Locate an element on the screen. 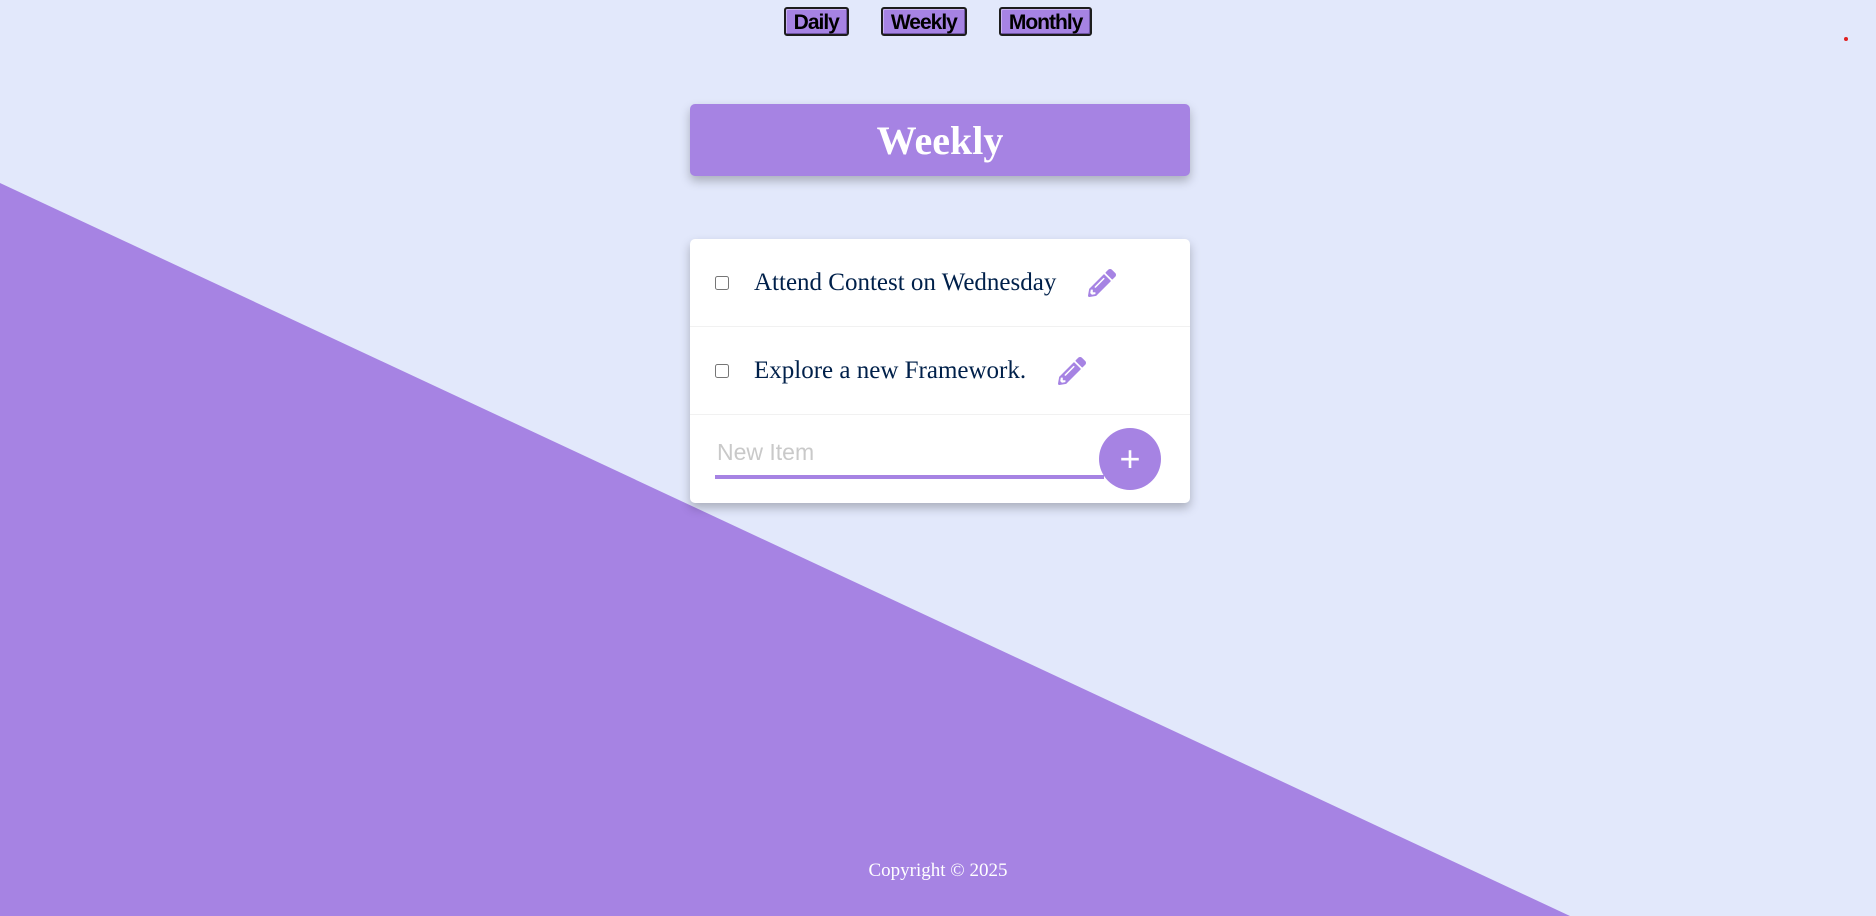 The image size is (1876, 916). footer-copyright: Copyright © 2025 is located at coordinates (938, 870).